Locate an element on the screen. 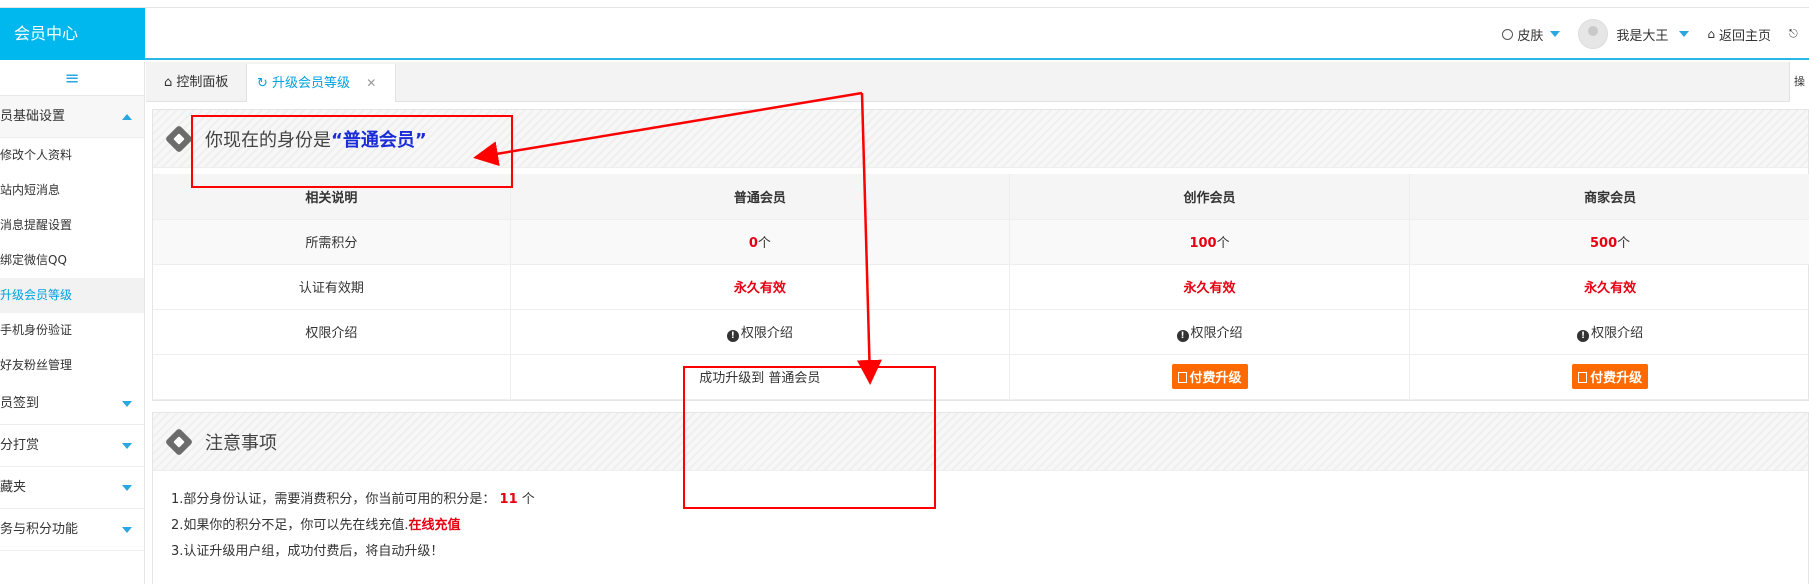  annotation-box-status is located at coordinates (809, 437).